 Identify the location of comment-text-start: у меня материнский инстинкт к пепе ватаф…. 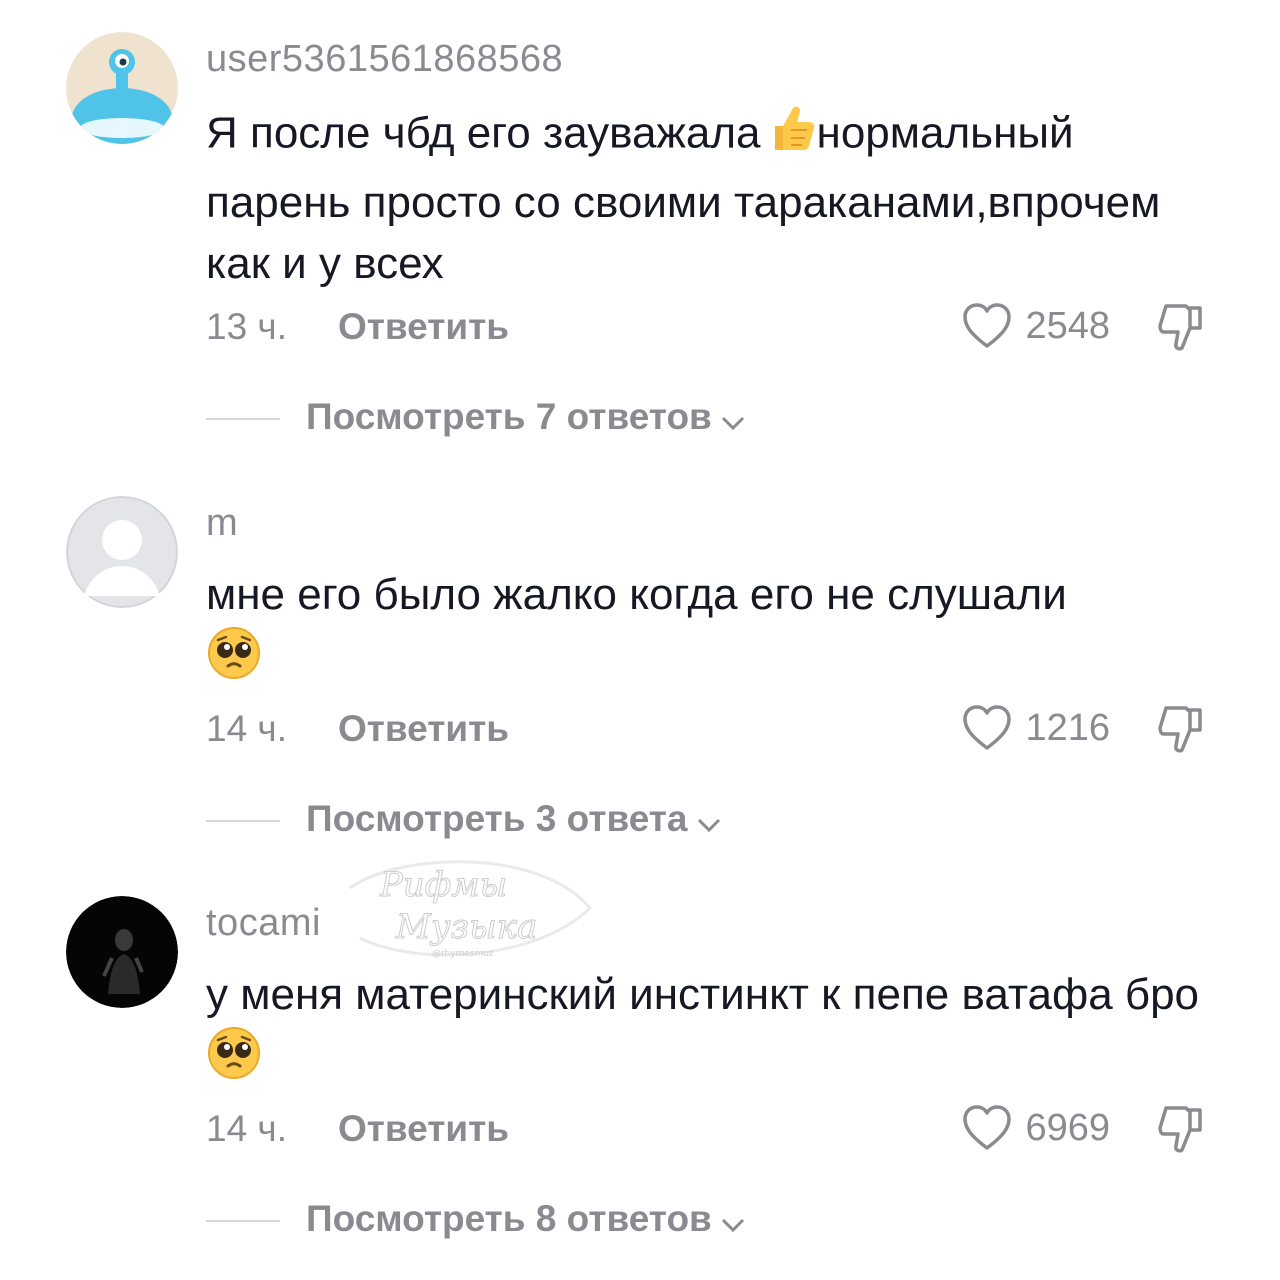
(703, 994).